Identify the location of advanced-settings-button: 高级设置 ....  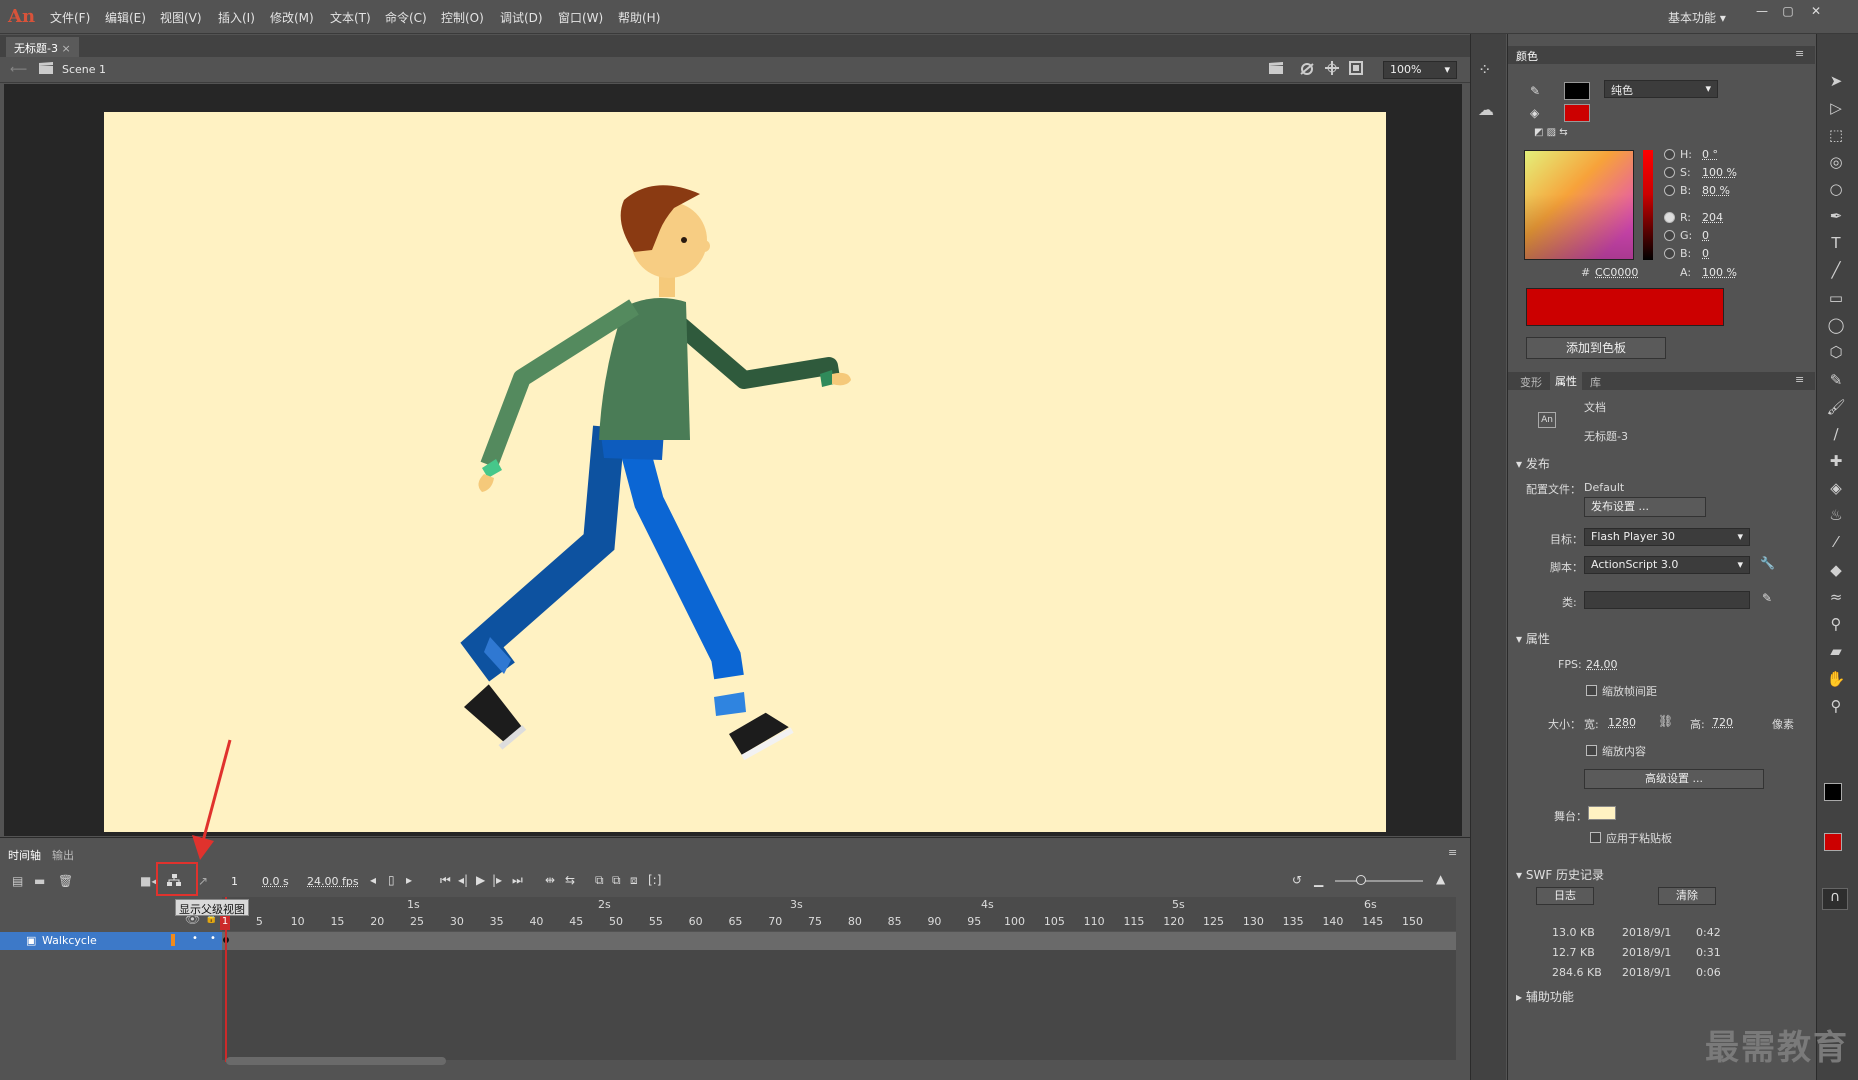
(1674, 779).